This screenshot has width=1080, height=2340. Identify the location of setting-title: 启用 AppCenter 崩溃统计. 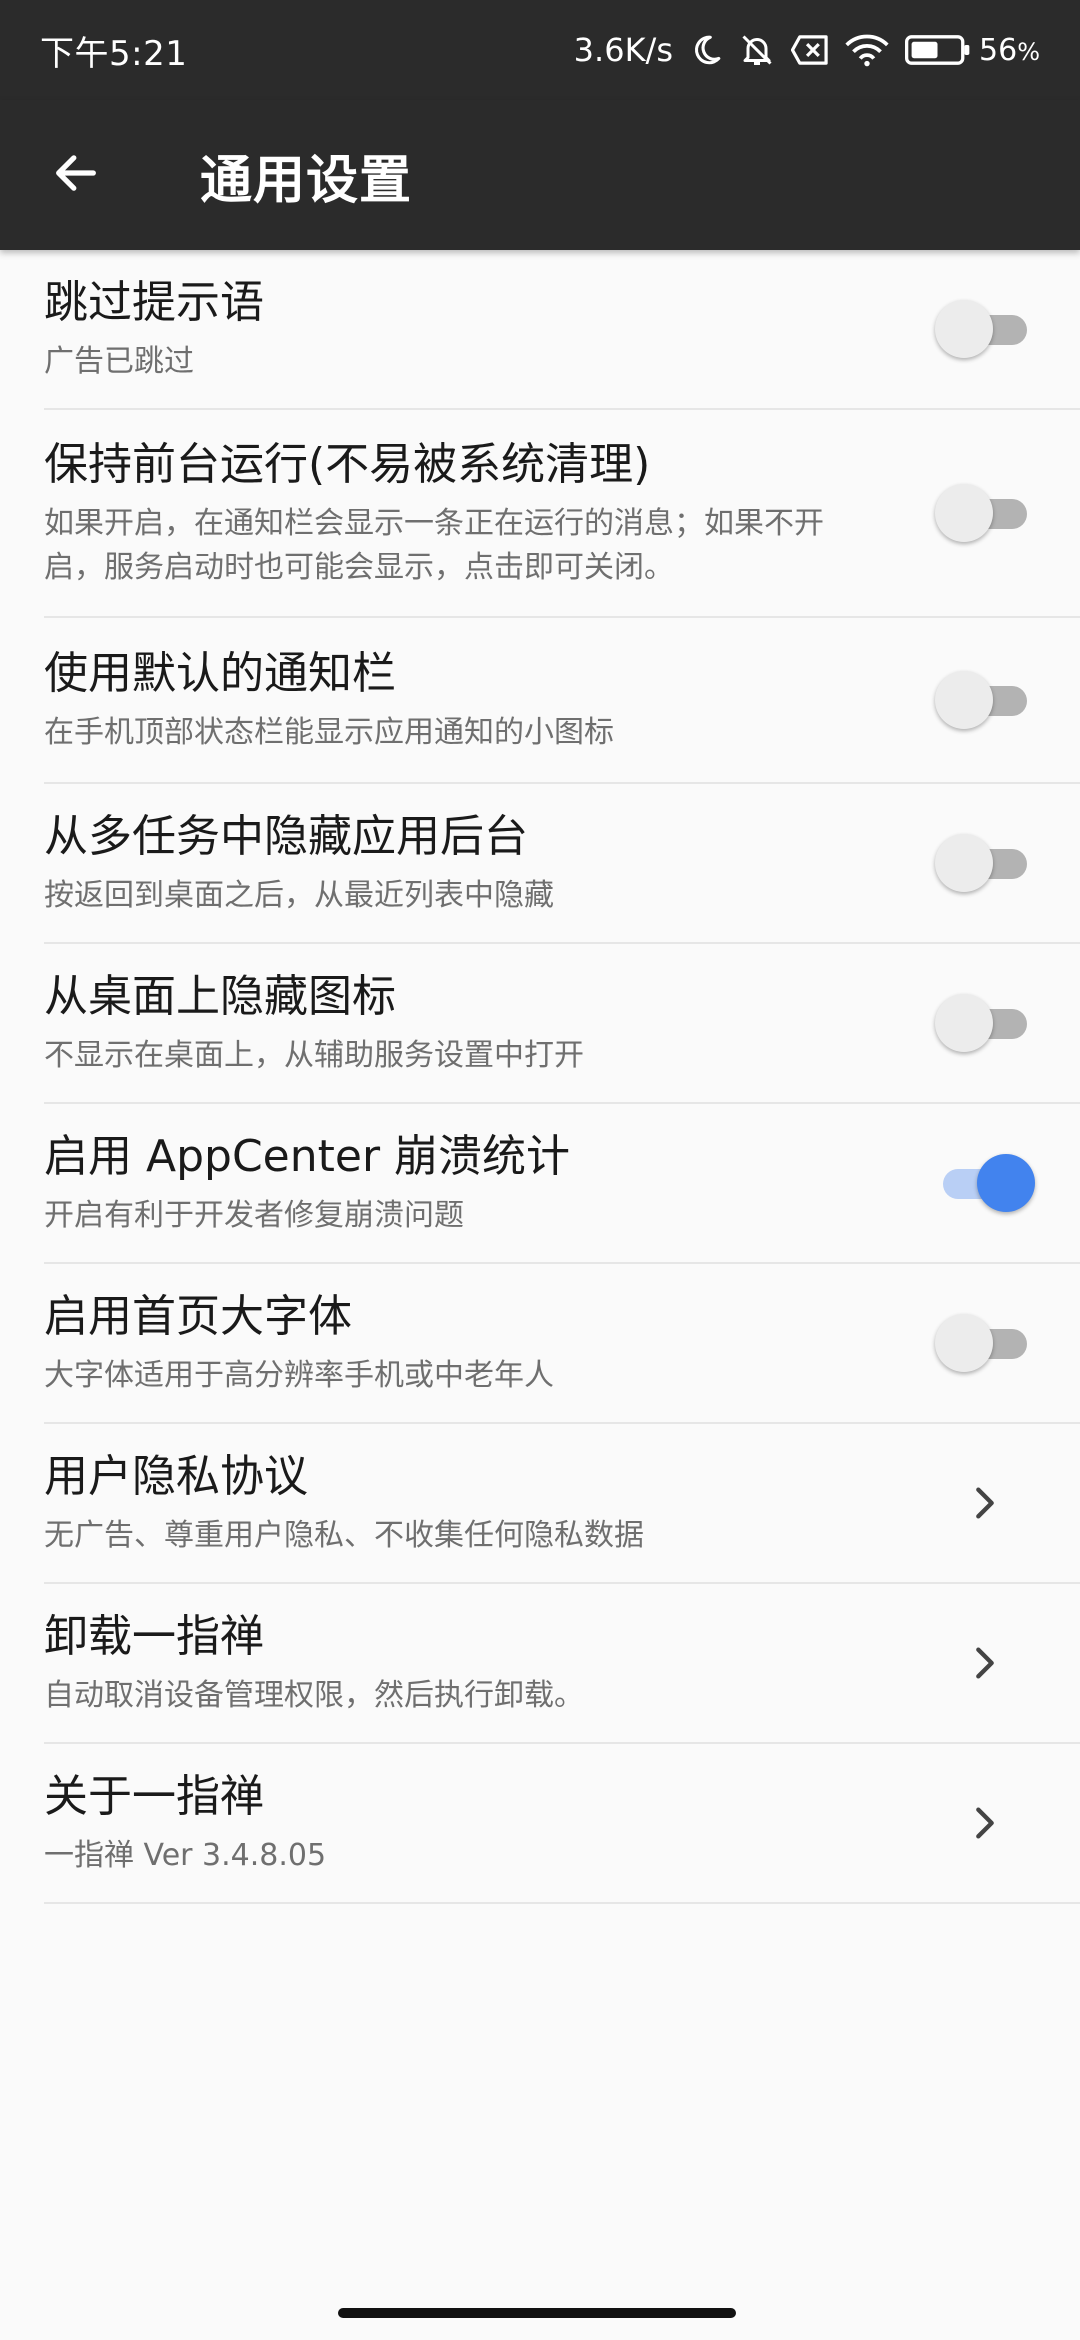
(307, 1156).